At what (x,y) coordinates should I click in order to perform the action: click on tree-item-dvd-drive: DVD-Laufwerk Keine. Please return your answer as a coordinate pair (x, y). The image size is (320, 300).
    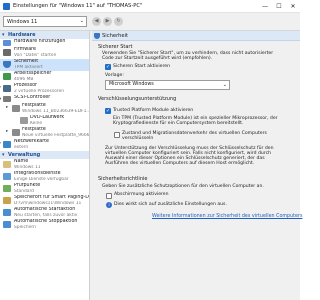
    Looking at the image, I should click on (44, 121).